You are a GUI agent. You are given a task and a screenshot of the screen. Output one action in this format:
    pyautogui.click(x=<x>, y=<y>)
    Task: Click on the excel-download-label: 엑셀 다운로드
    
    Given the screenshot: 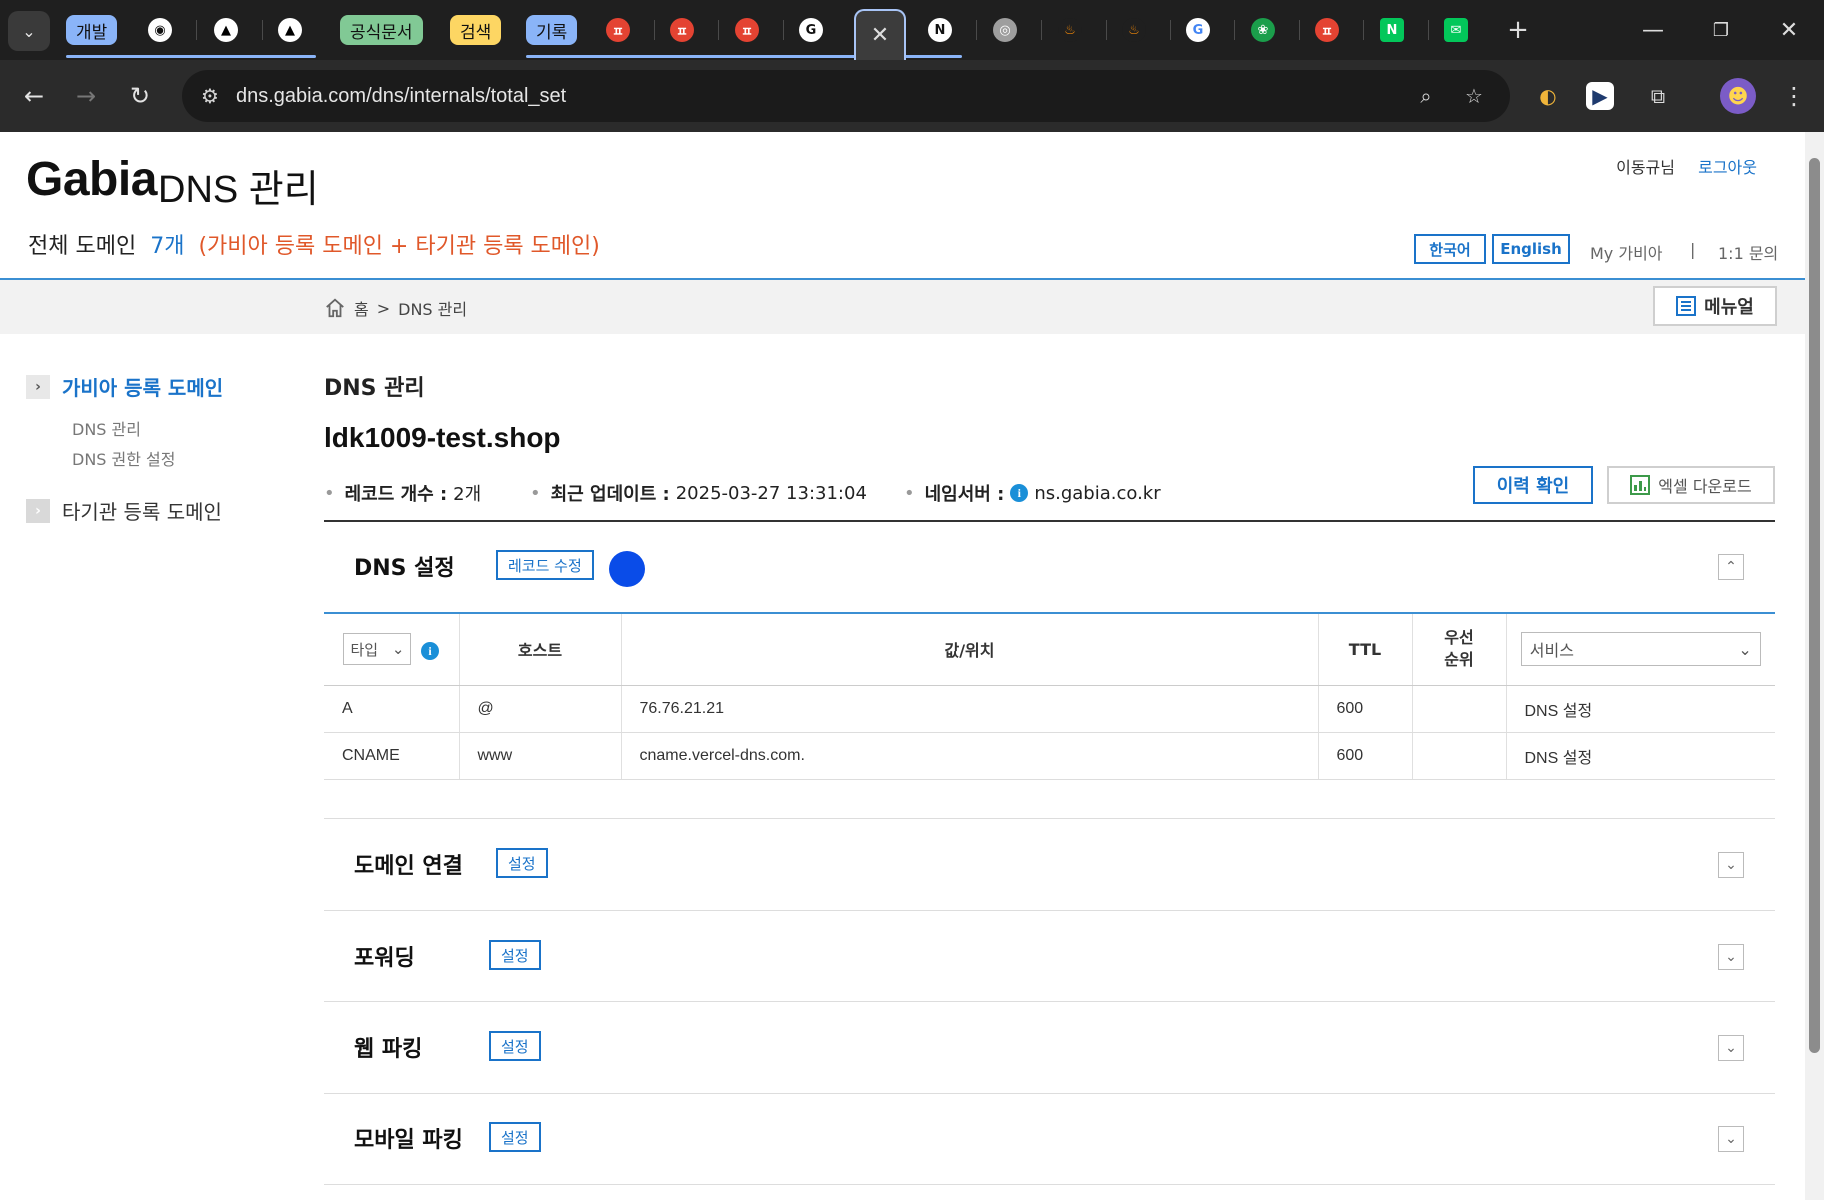 What is the action you would take?
    pyautogui.click(x=1705, y=486)
    